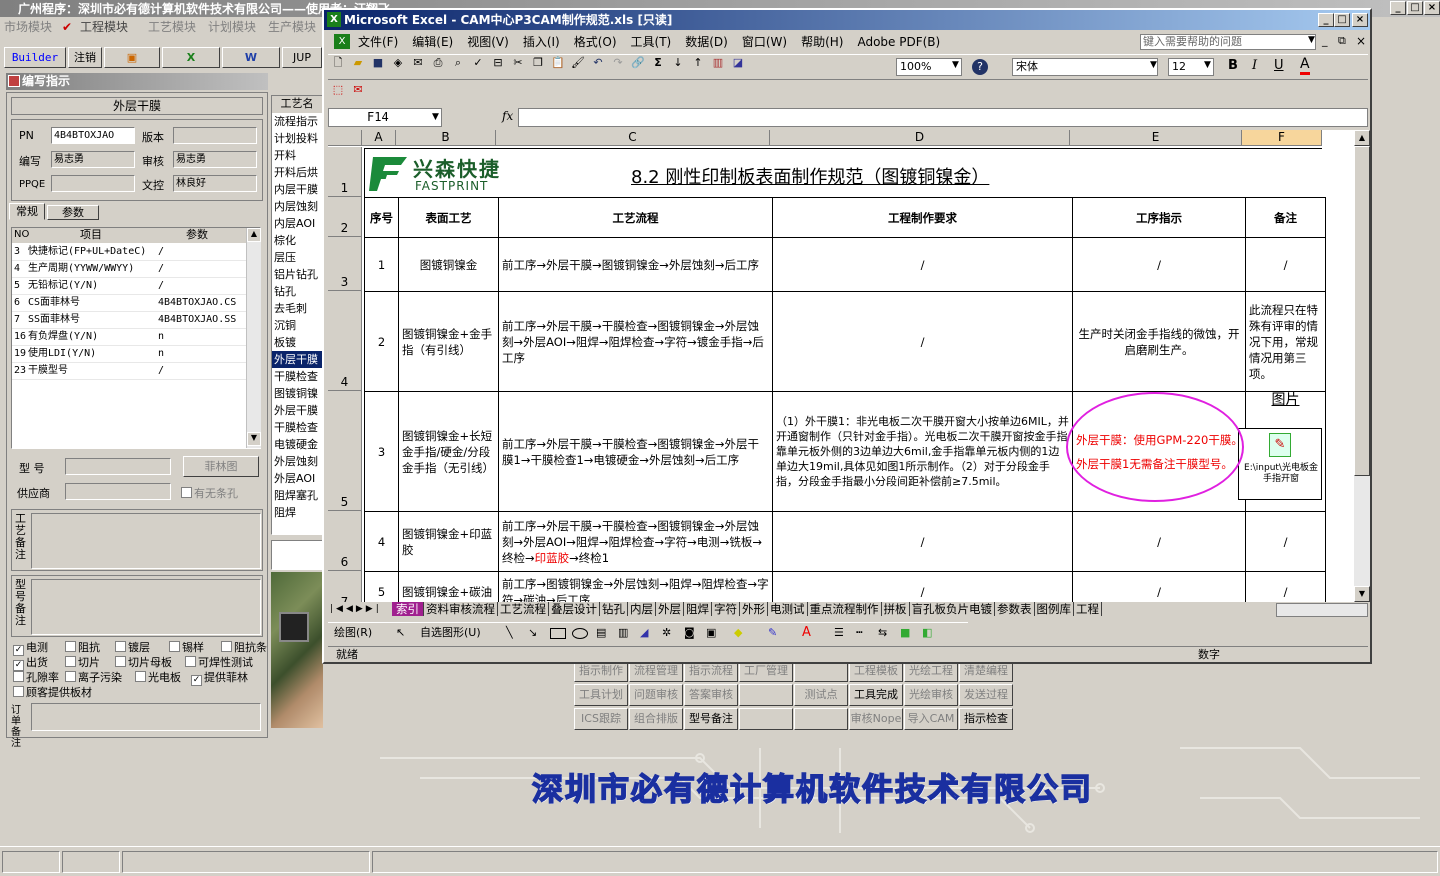 The height and width of the screenshot is (876, 1440). What do you see at coordinates (36, 677) in the screenshot?
I see `checkbox: 孔隙率` at bounding box center [36, 677].